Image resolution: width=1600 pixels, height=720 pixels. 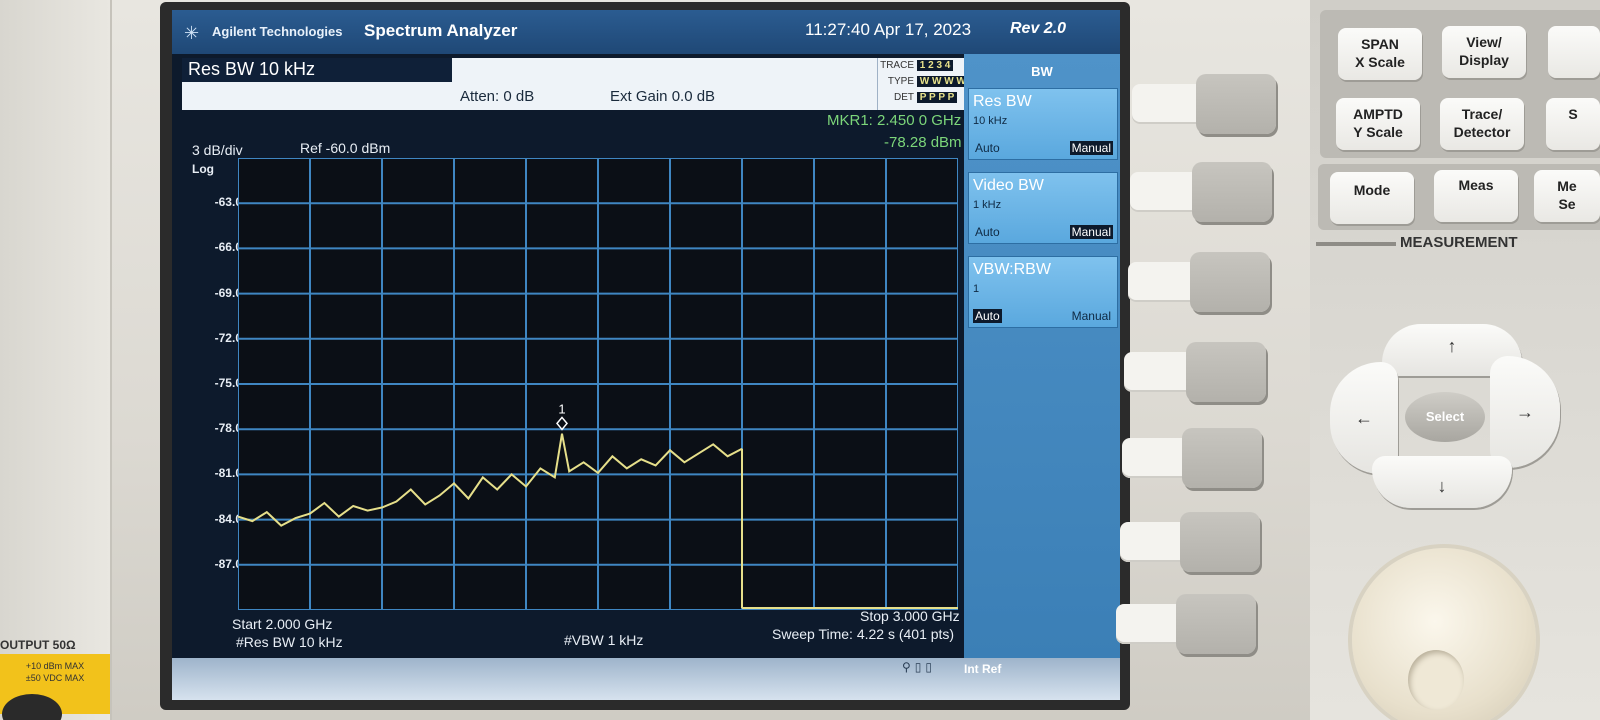 I want to click on softkey-1-button, so click(x=1236, y=104).